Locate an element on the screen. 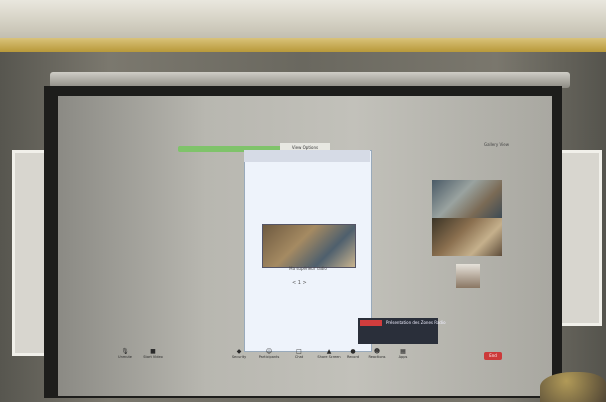 This screenshot has width=606, height=402. chat-icon: □ is located at coordinates (299, 351).